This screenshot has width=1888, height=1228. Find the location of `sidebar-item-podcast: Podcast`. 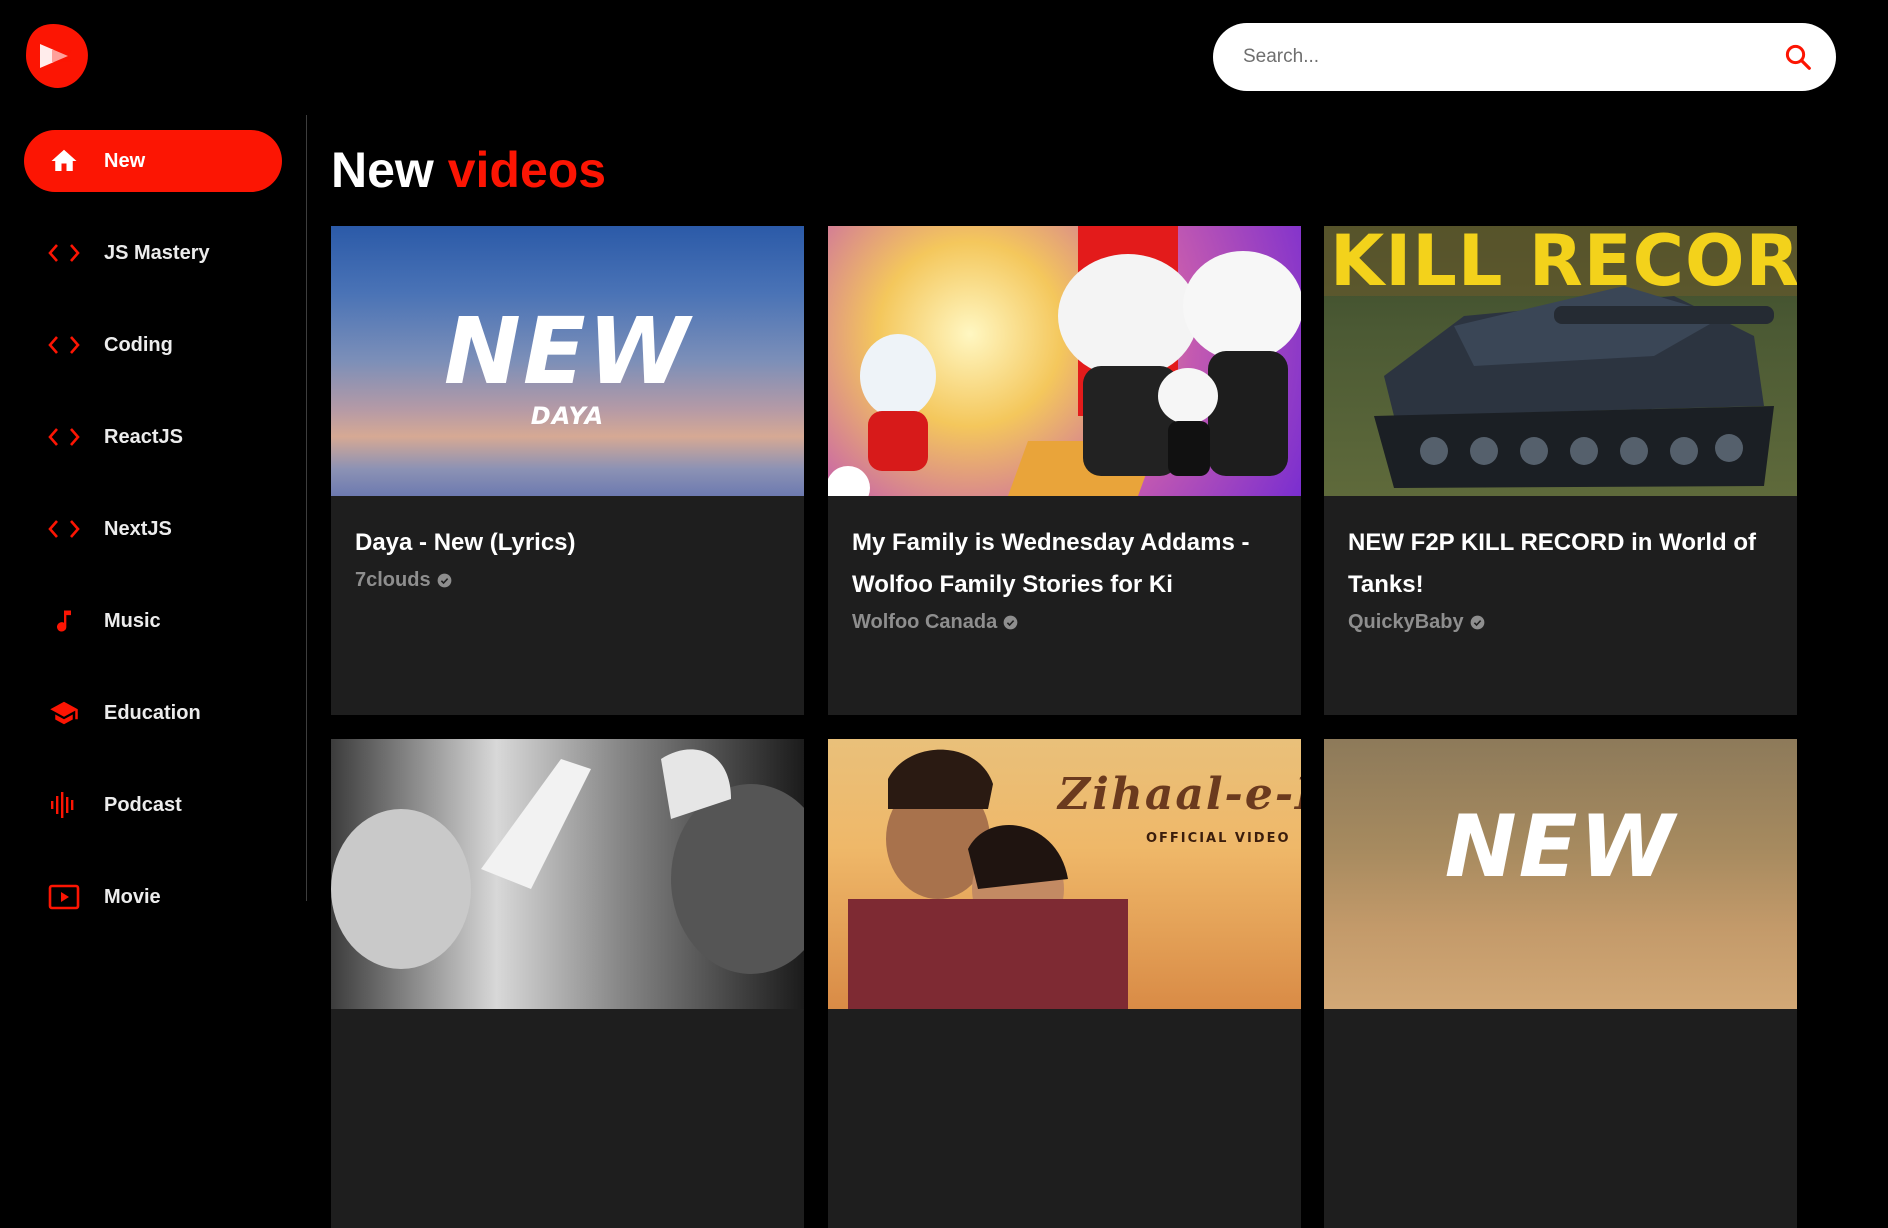

sidebar-item-podcast: Podcast is located at coordinates (153, 805).